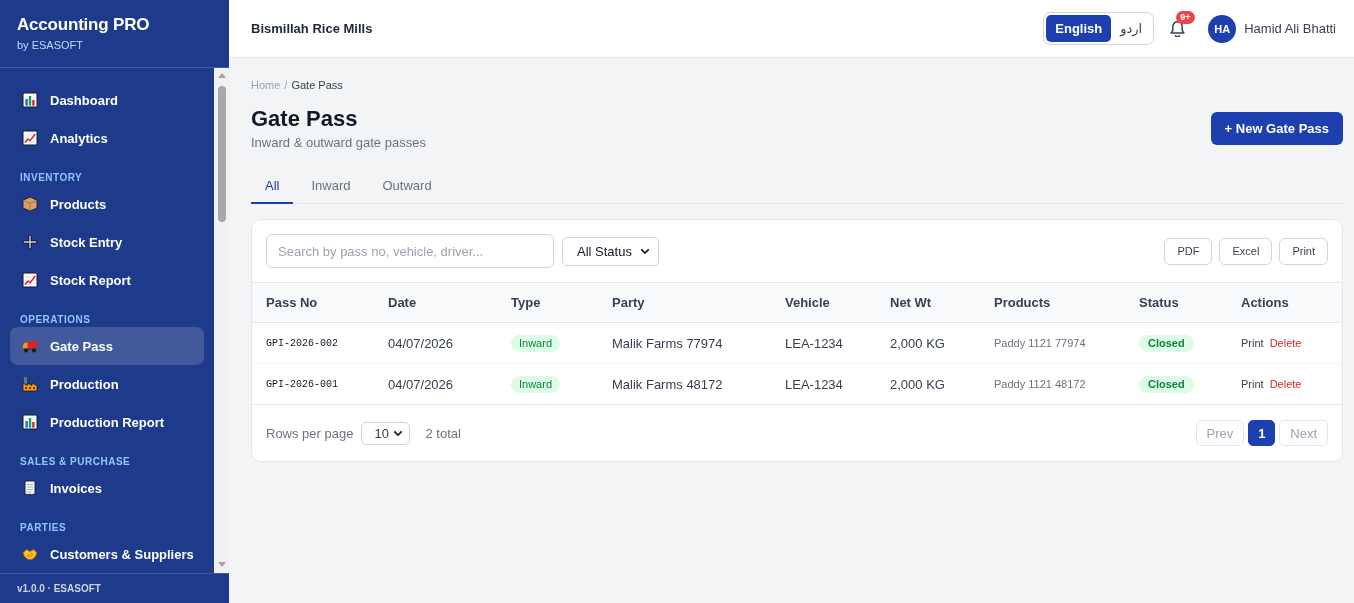 This screenshot has height=603, width=1354. Describe the element at coordinates (407, 186) in the screenshot. I see `tab: Outward` at that location.